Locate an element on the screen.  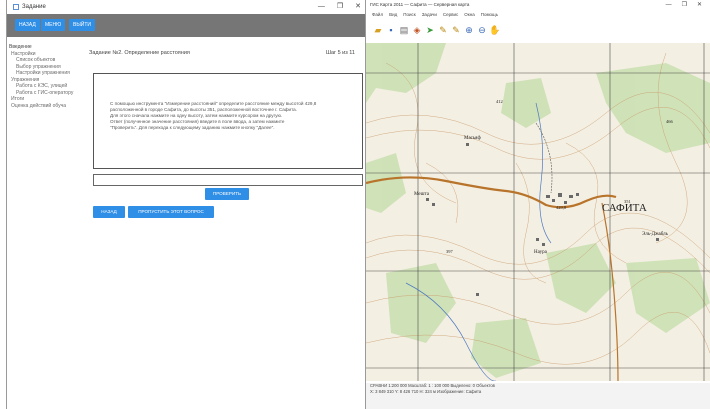
nav-exit-button: Выйти is located at coordinates (82, 25).